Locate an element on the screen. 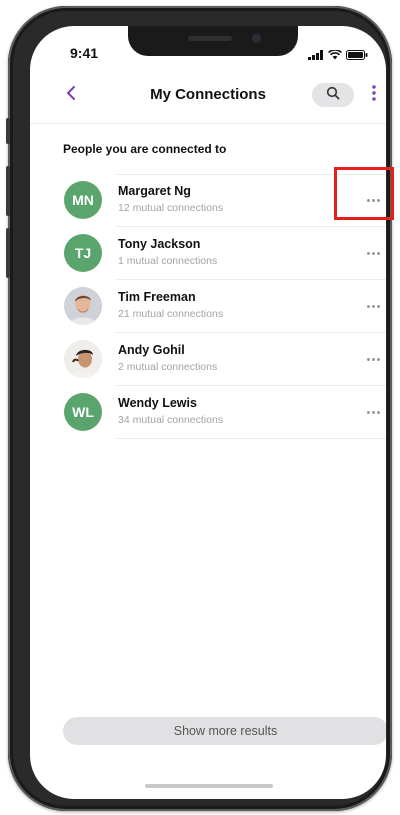 This screenshot has width=400, height=815. highlight-annotation-box is located at coordinates (364, 193).